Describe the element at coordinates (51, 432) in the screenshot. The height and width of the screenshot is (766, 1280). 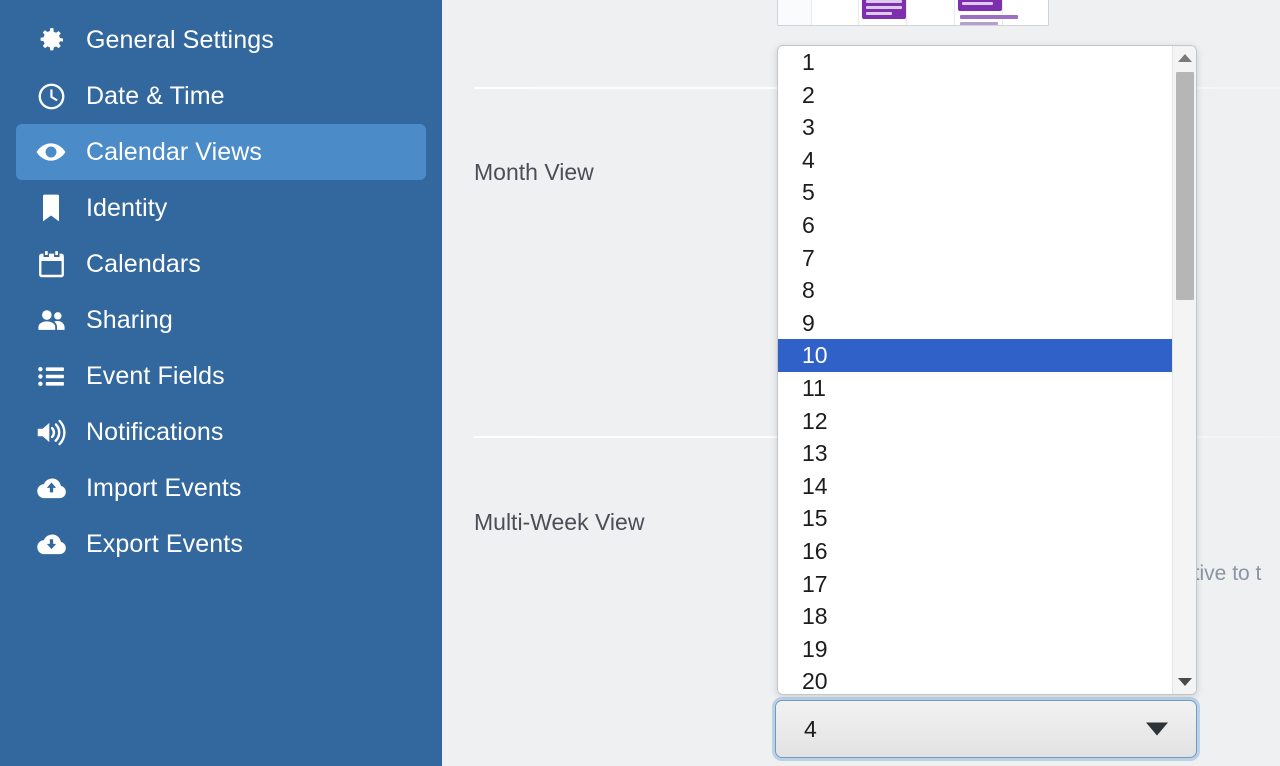
I see `speaker-icon` at that location.